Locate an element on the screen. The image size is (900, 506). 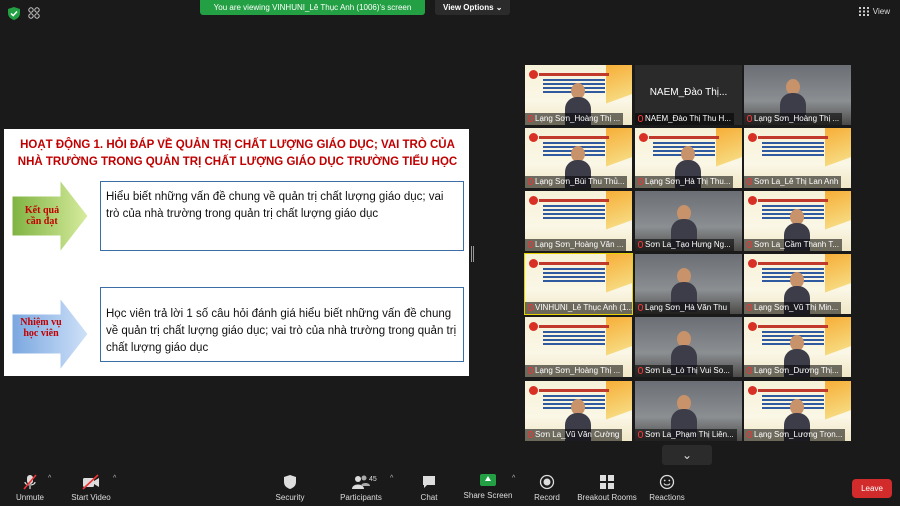
participant-tile: Lạng Sơn_Hà Văn Thu is located at coordinates (688, 284).